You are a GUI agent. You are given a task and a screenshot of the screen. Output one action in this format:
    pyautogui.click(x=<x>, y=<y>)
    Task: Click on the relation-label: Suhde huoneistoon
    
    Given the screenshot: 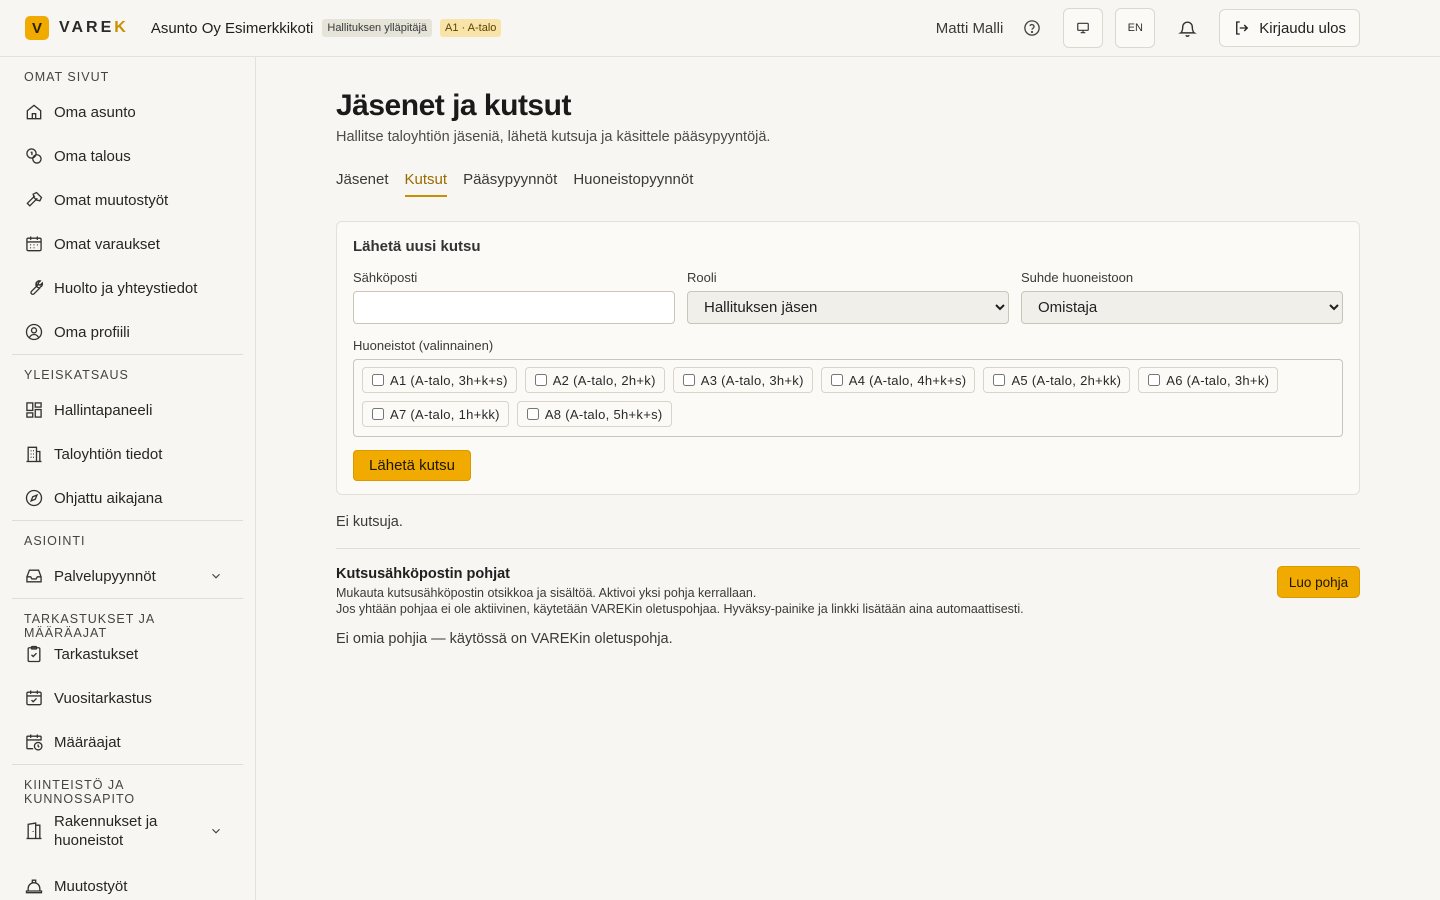 What is the action you would take?
    pyautogui.click(x=1077, y=277)
    